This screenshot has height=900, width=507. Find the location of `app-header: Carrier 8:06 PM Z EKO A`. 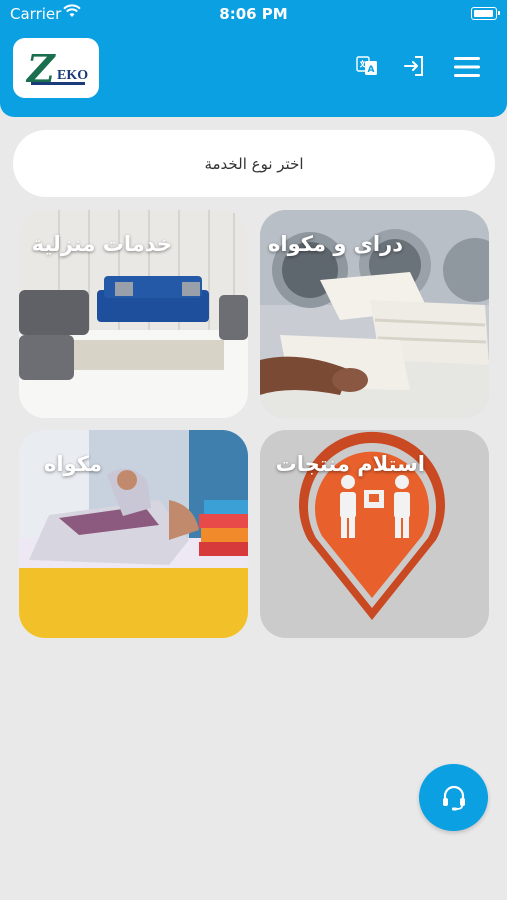

app-header: Carrier 8:06 PM Z EKO A is located at coordinates (253, 58).